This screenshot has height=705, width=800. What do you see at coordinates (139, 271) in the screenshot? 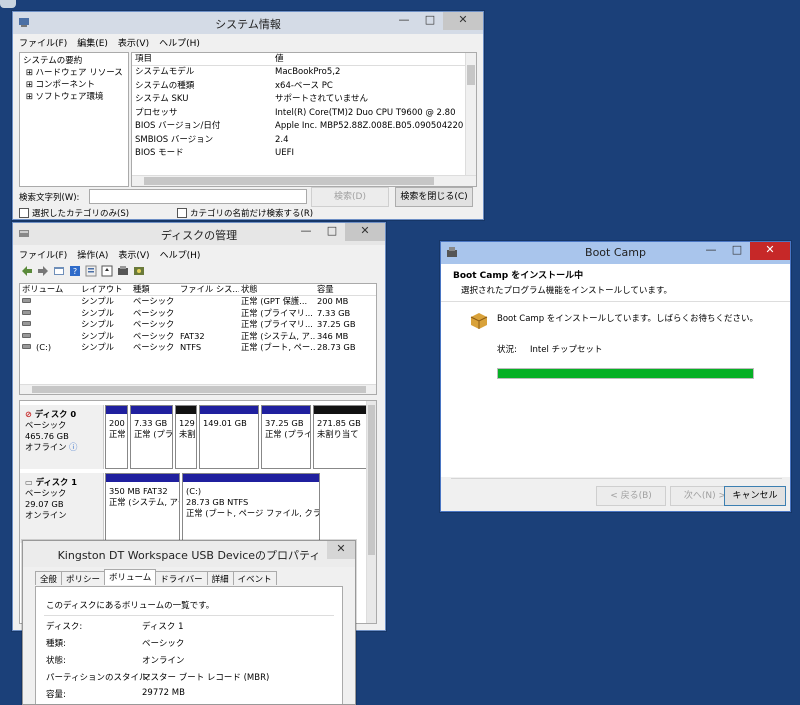
I see `settings-icon` at bounding box center [139, 271].